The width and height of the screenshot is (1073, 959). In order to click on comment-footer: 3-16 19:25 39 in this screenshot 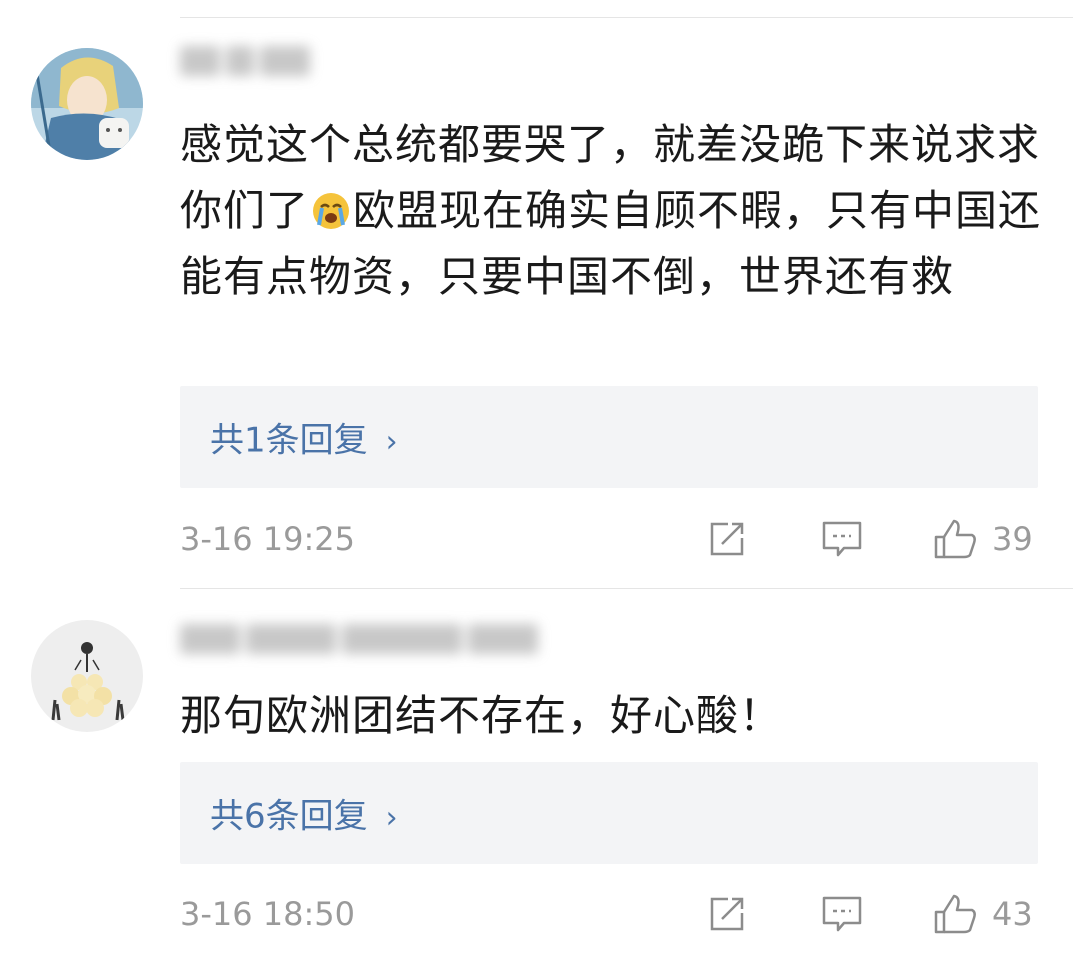, I will do `click(609, 539)`.